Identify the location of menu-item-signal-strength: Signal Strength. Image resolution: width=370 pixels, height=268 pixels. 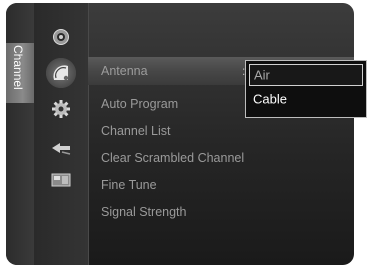
(221, 212).